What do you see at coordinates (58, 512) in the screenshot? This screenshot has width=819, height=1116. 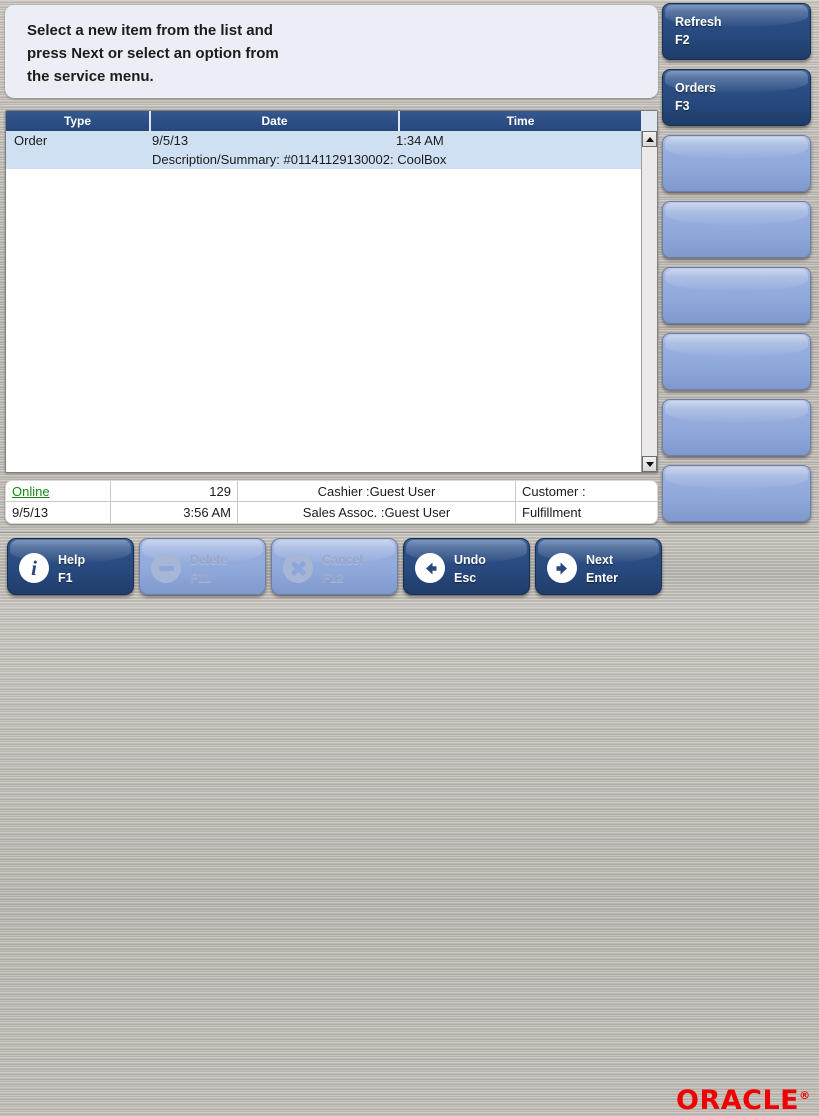 I see `status-date: 9/5/13` at bounding box center [58, 512].